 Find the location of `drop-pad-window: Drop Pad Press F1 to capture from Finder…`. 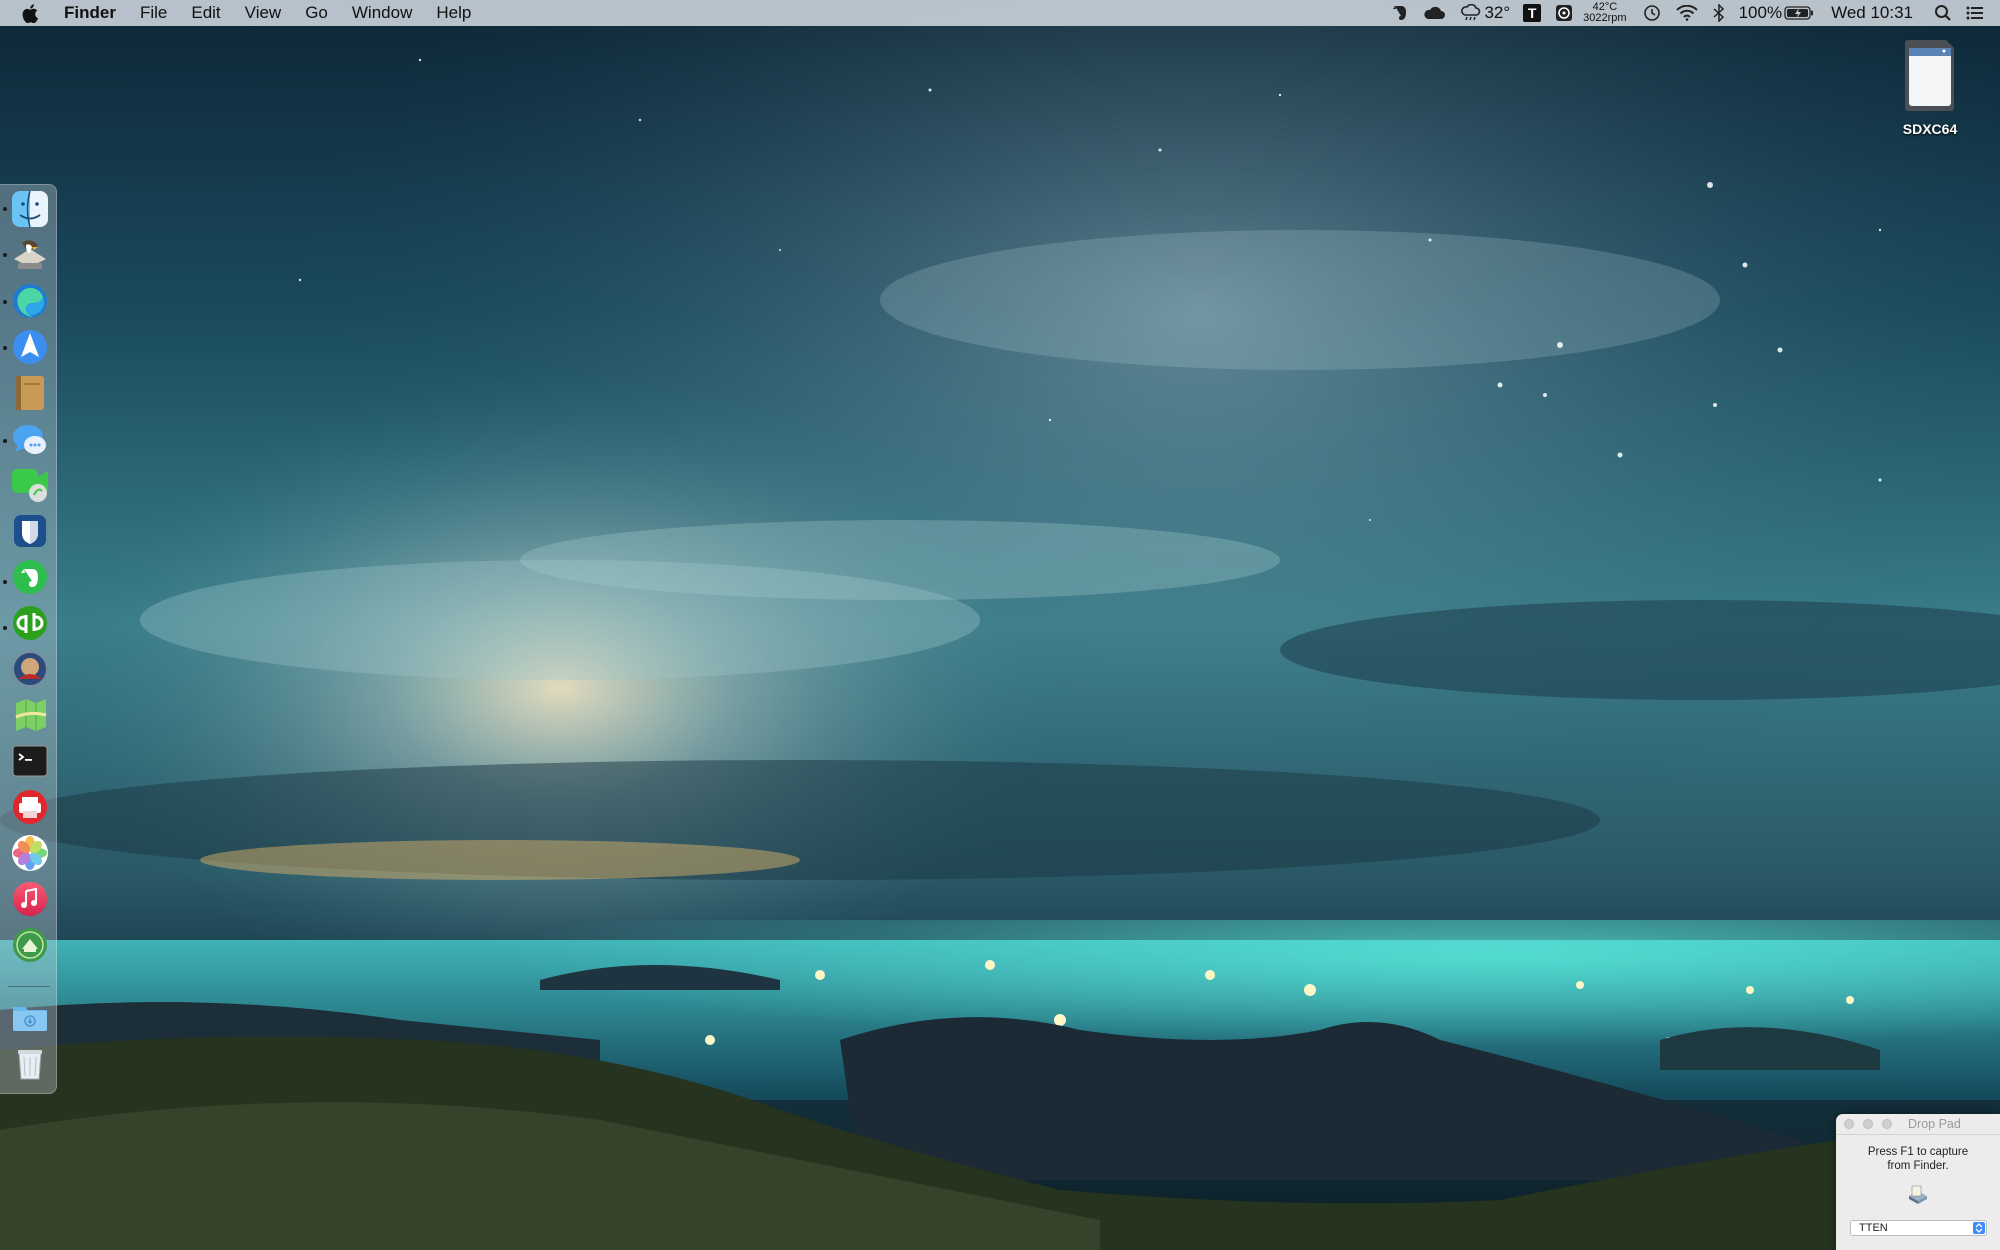

drop-pad-window: Drop Pad Press F1 to capture from Finder… is located at coordinates (1918, 1182).